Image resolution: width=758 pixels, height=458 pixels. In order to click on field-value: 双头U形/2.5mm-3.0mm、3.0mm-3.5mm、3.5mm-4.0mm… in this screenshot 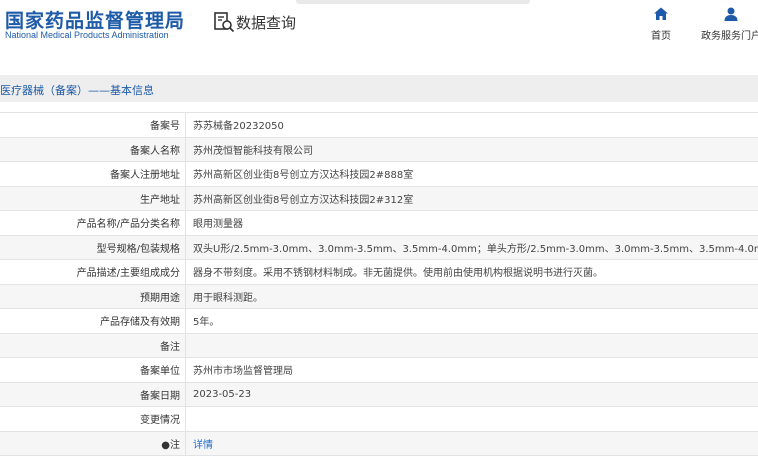, I will do `click(471, 247)`.